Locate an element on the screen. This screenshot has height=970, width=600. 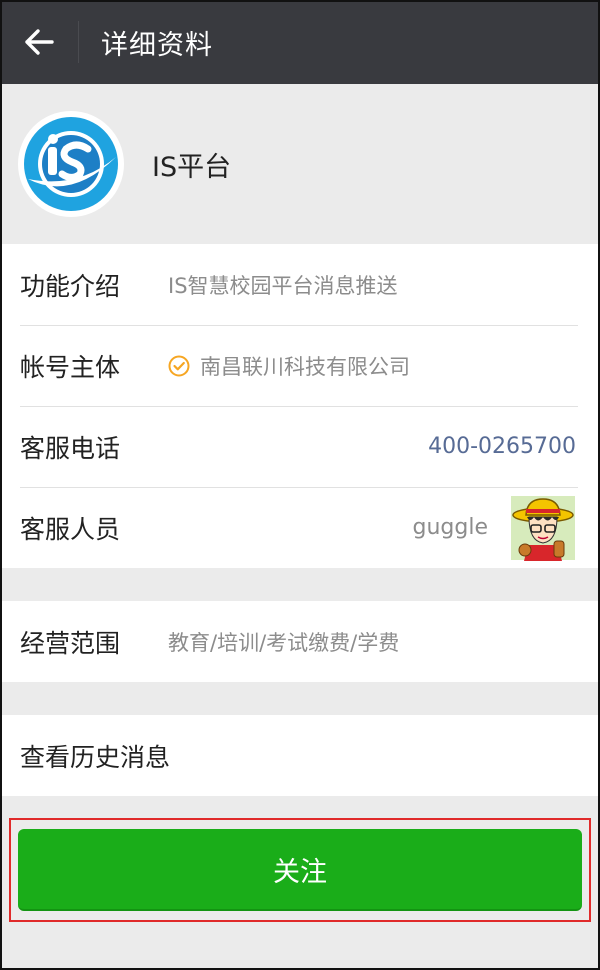
arrow-left-icon is located at coordinates (39, 42).